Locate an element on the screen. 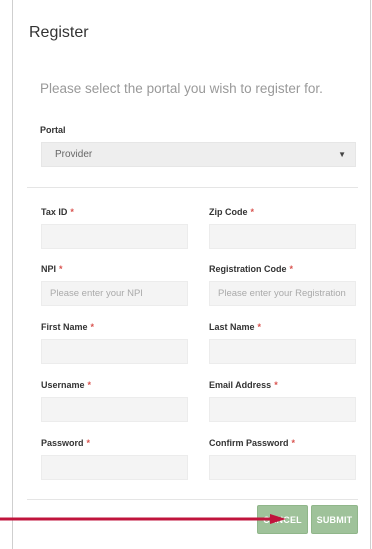 The height and width of the screenshot is (549, 372). registration-code-input is located at coordinates (282, 293).